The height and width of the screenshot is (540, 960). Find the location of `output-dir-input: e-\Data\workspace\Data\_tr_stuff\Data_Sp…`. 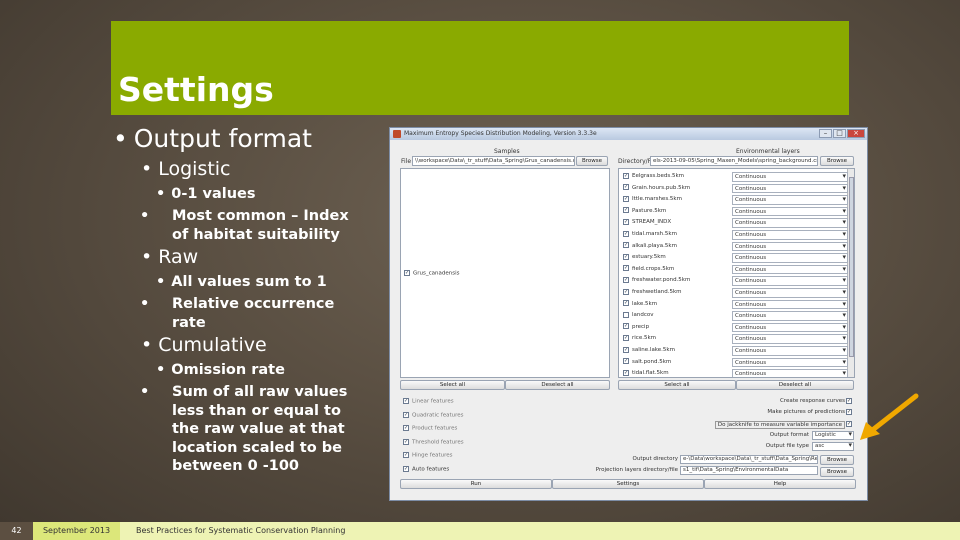

output-dir-input: e-\Data\workspace\Data\_tr_stuff\Data_Sp… is located at coordinates (749, 459).